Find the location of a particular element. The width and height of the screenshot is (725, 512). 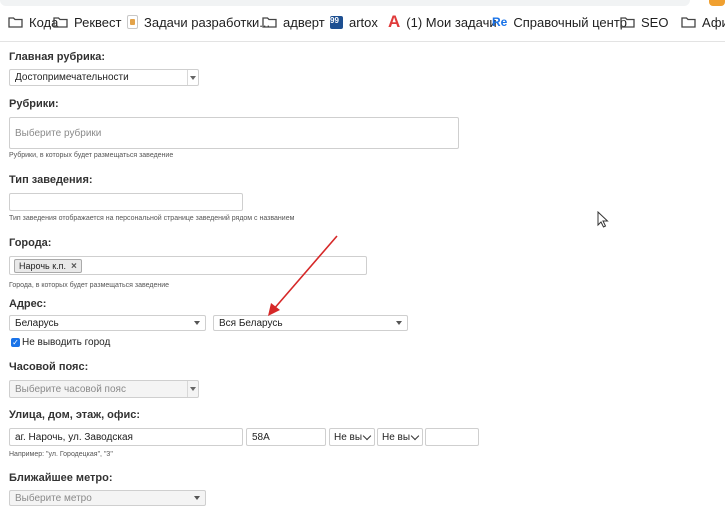

mouse-cursor-icon is located at coordinates (603, 219).